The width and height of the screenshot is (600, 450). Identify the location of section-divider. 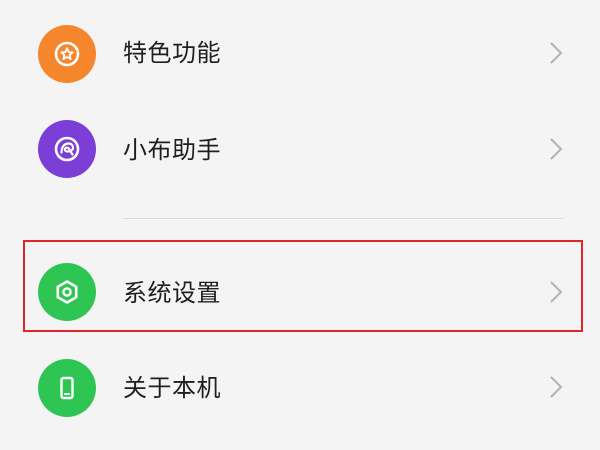
(343, 218).